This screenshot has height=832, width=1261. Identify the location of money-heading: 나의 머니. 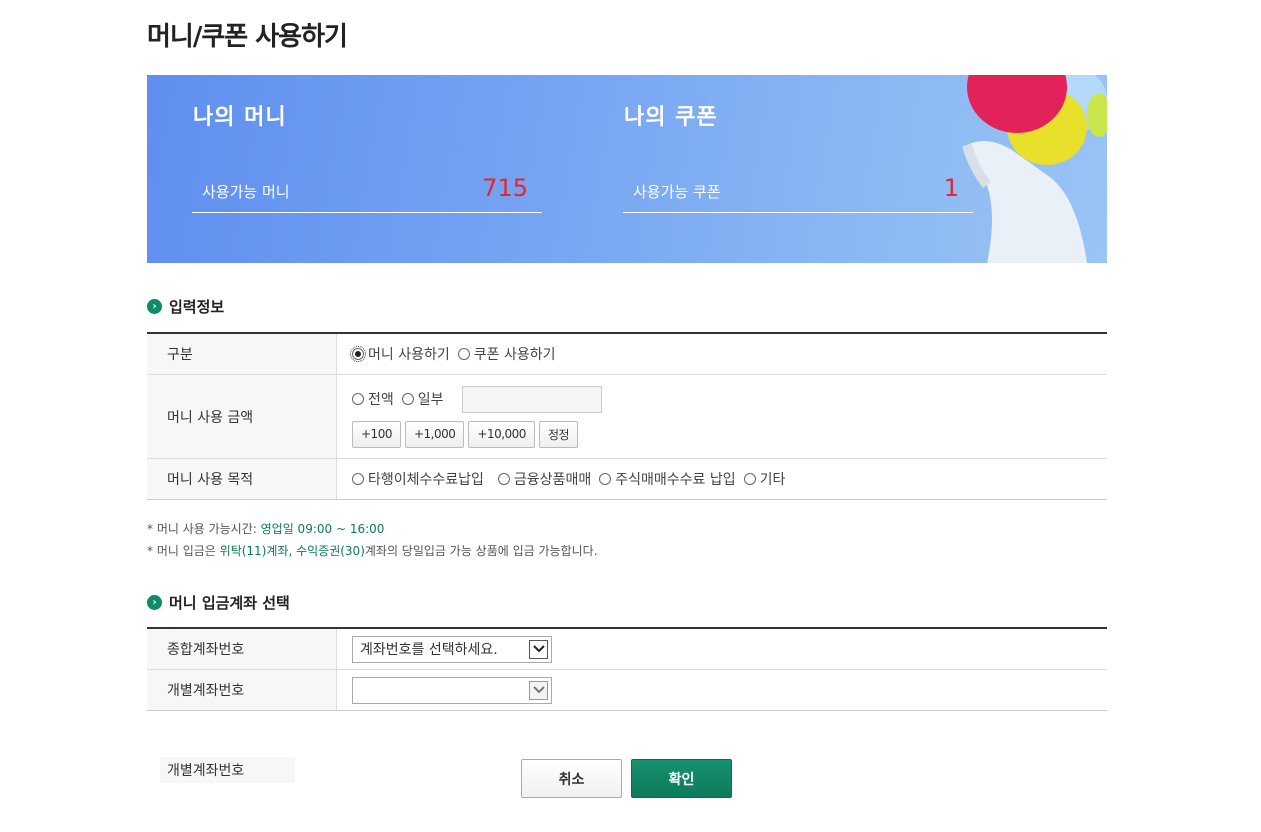
(240, 117).